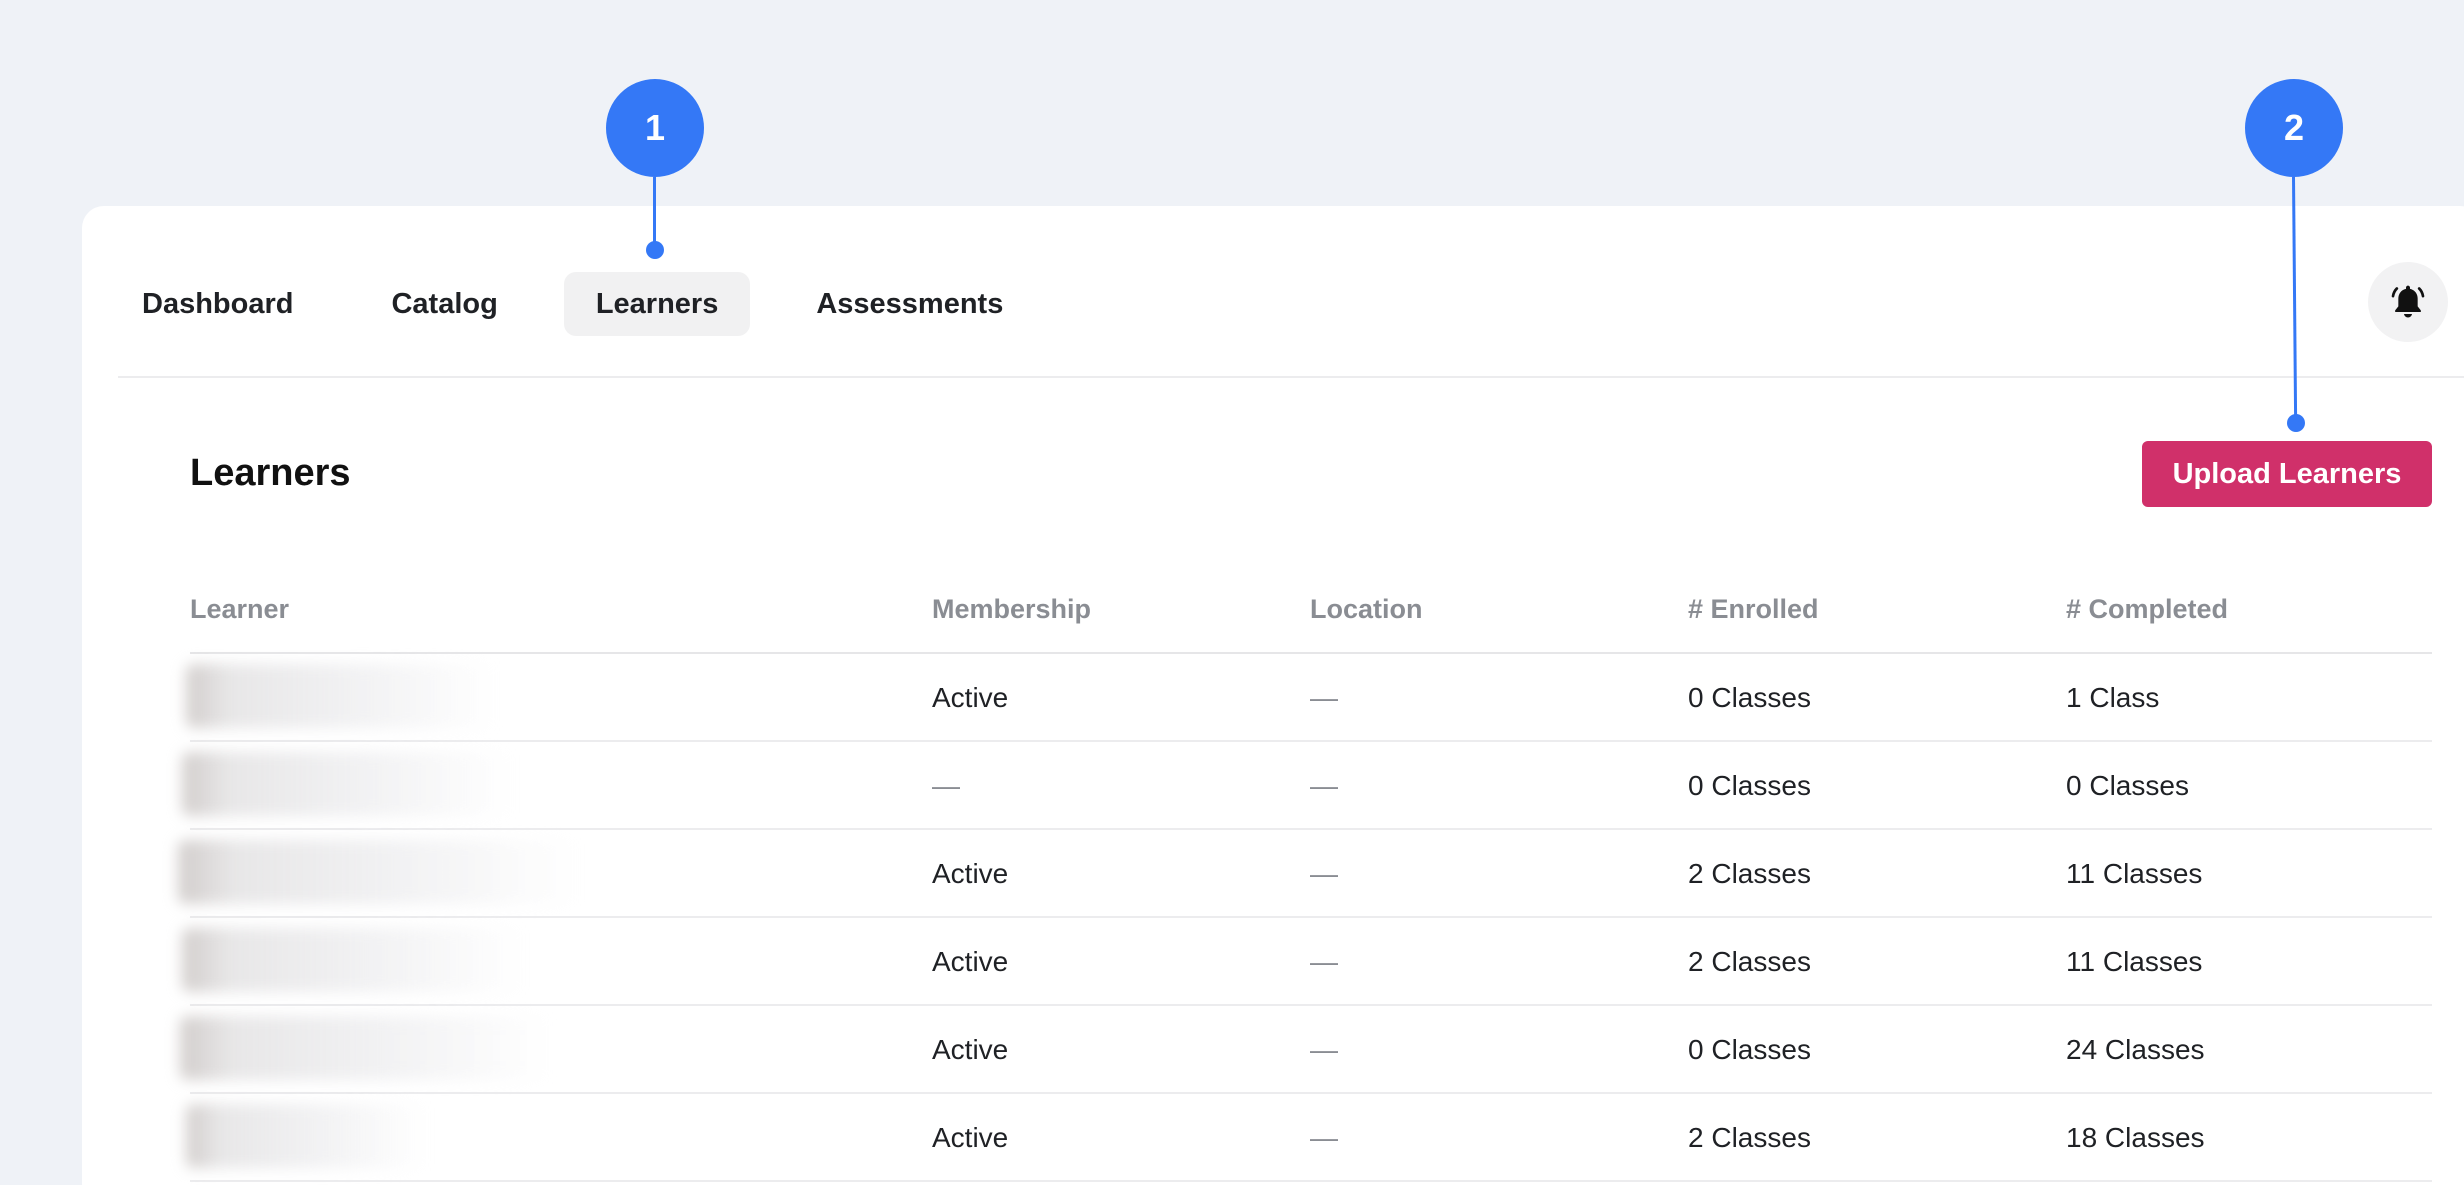 This screenshot has height=1185, width=2464. What do you see at coordinates (444, 304) in the screenshot?
I see `tab-catalog: Catalog` at bounding box center [444, 304].